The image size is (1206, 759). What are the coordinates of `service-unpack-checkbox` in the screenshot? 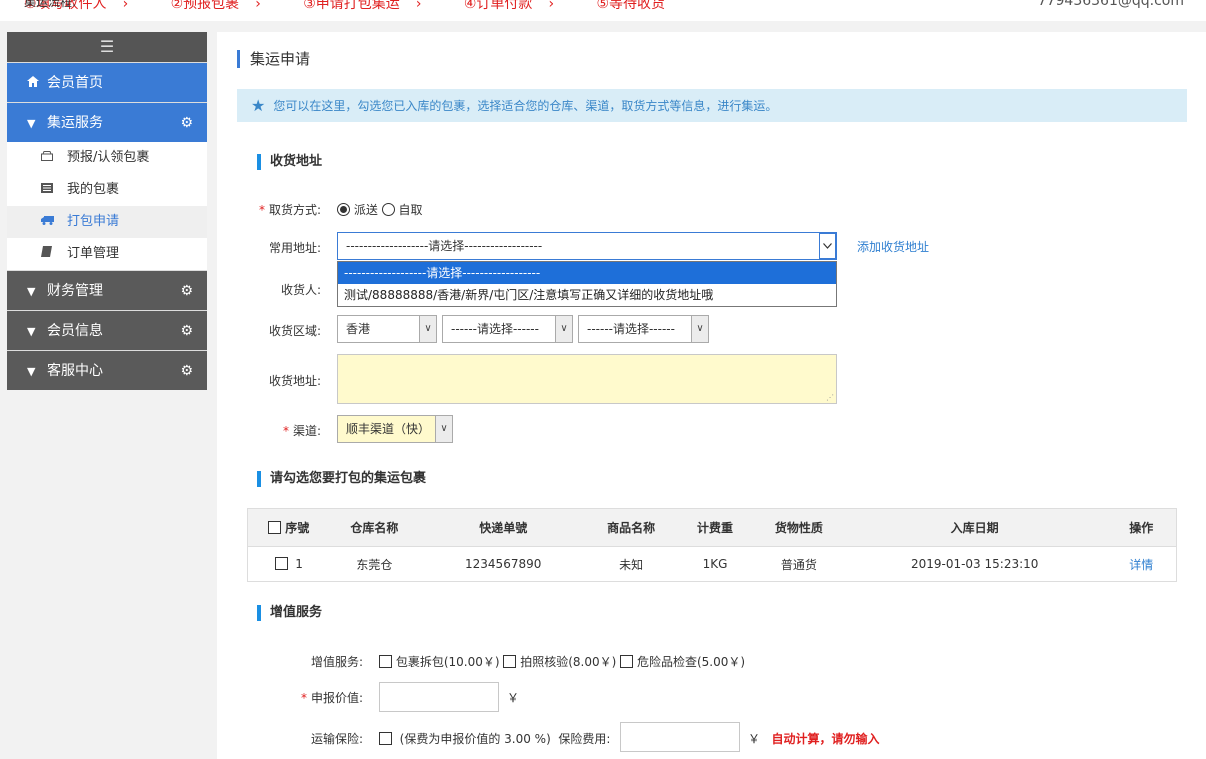 It's located at (385, 661).